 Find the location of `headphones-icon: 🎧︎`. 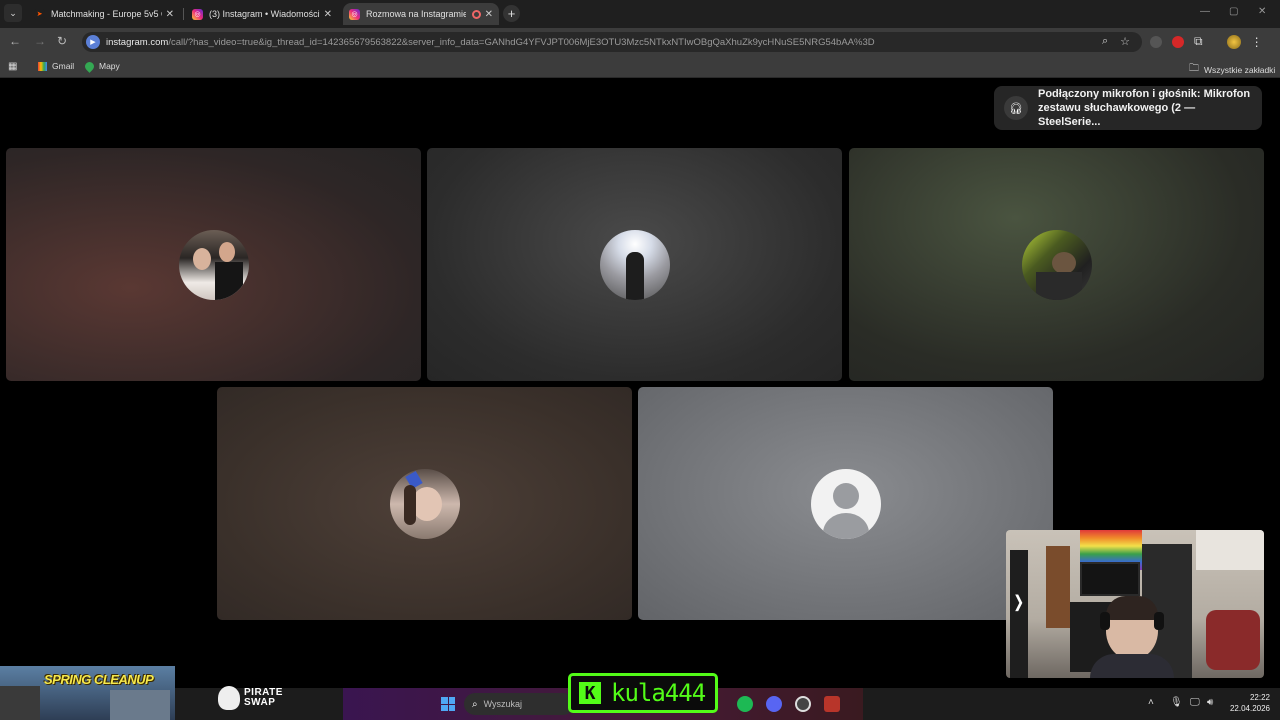

headphones-icon: 🎧︎ is located at coordinates (1016, 108).